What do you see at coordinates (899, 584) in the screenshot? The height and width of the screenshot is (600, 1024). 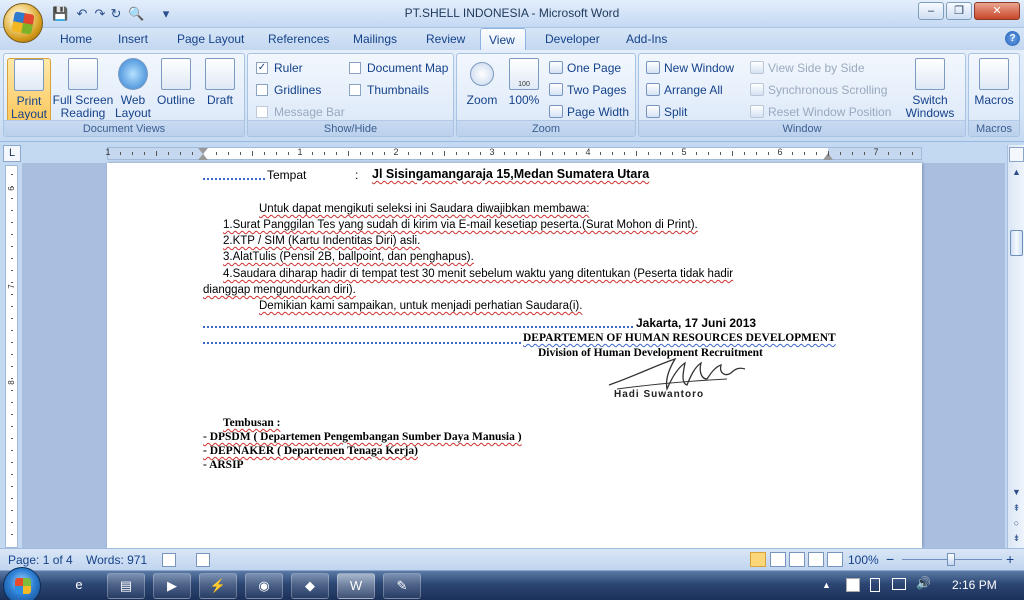 I see `network-icon` at bounding box center [899, 584].